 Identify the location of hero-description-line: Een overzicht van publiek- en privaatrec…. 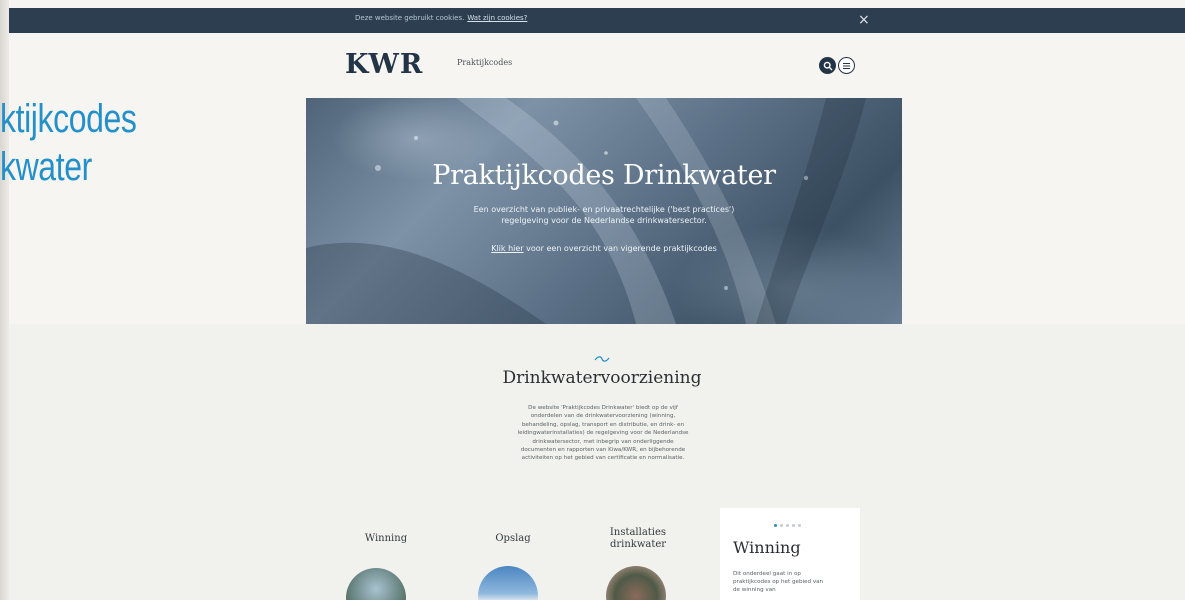
(604, 209).